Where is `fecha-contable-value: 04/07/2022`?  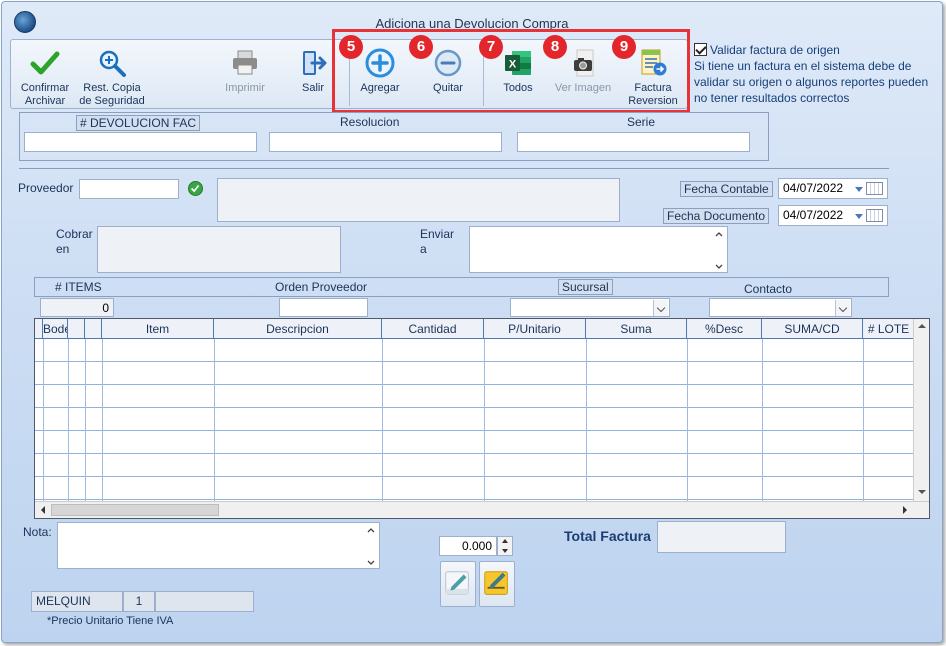
fecha-contable-value: 04/07/2022 is located at coordinates (813, 188).